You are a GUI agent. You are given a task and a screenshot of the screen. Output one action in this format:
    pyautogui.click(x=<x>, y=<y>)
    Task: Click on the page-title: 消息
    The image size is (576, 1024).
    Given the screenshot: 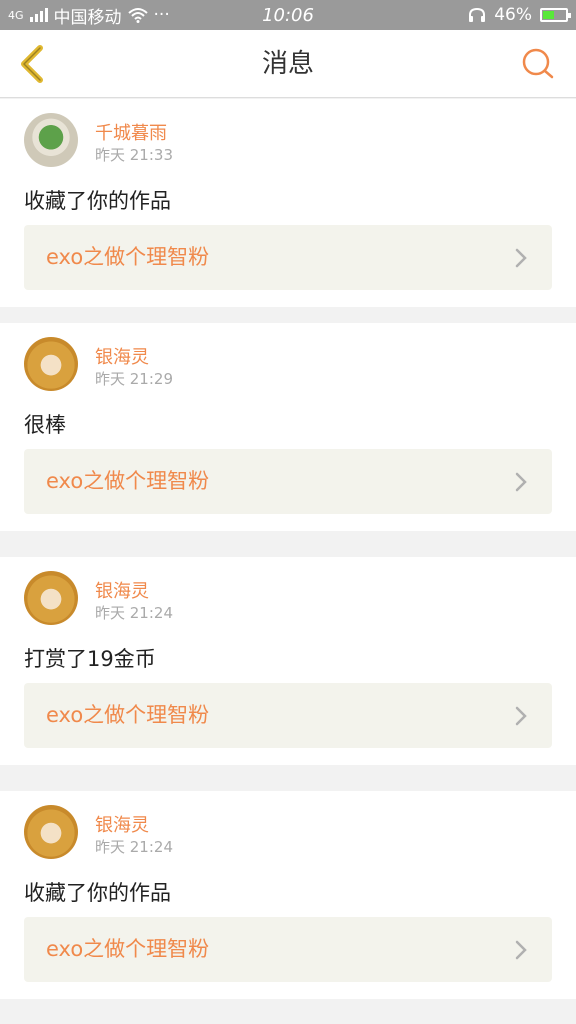 What is the action you would take?
    pyautogui.click(x=287, y=64)
    